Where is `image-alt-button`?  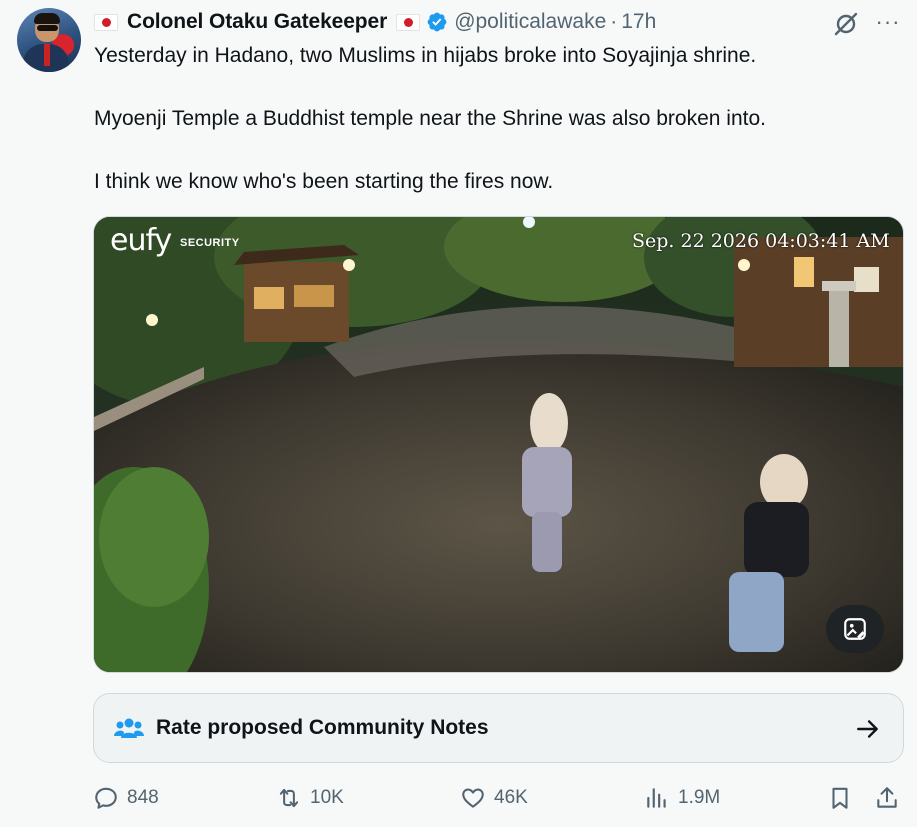 image-alt-button is located at coordinates (855, 629).